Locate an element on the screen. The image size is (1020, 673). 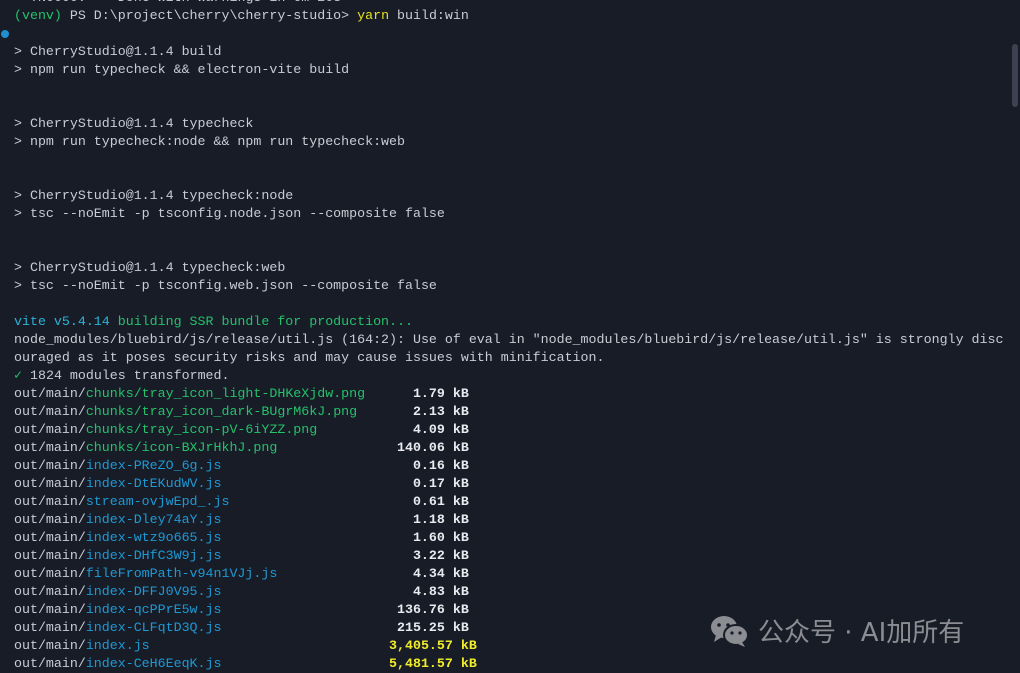
build-output-file-row: out/main/index-DFFJ0V95.js 4.83 kB is located at coordinates (508, 592).